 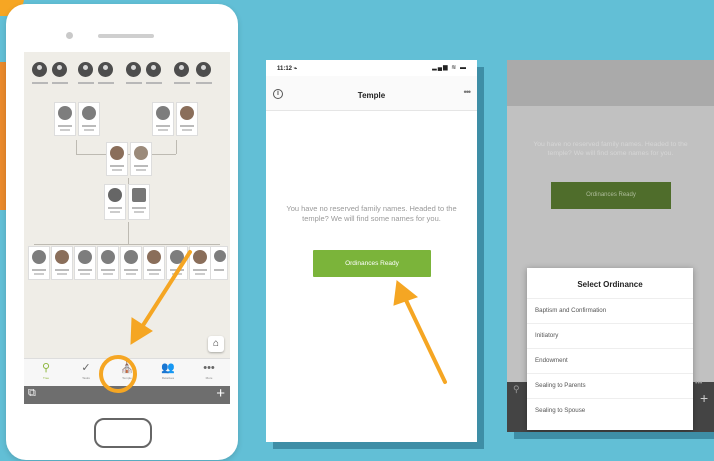 What do you see at coordinates (420, 332) in the screenshot?
I see `arrow-to-ordinances-button` at bounding box center [420, 332].